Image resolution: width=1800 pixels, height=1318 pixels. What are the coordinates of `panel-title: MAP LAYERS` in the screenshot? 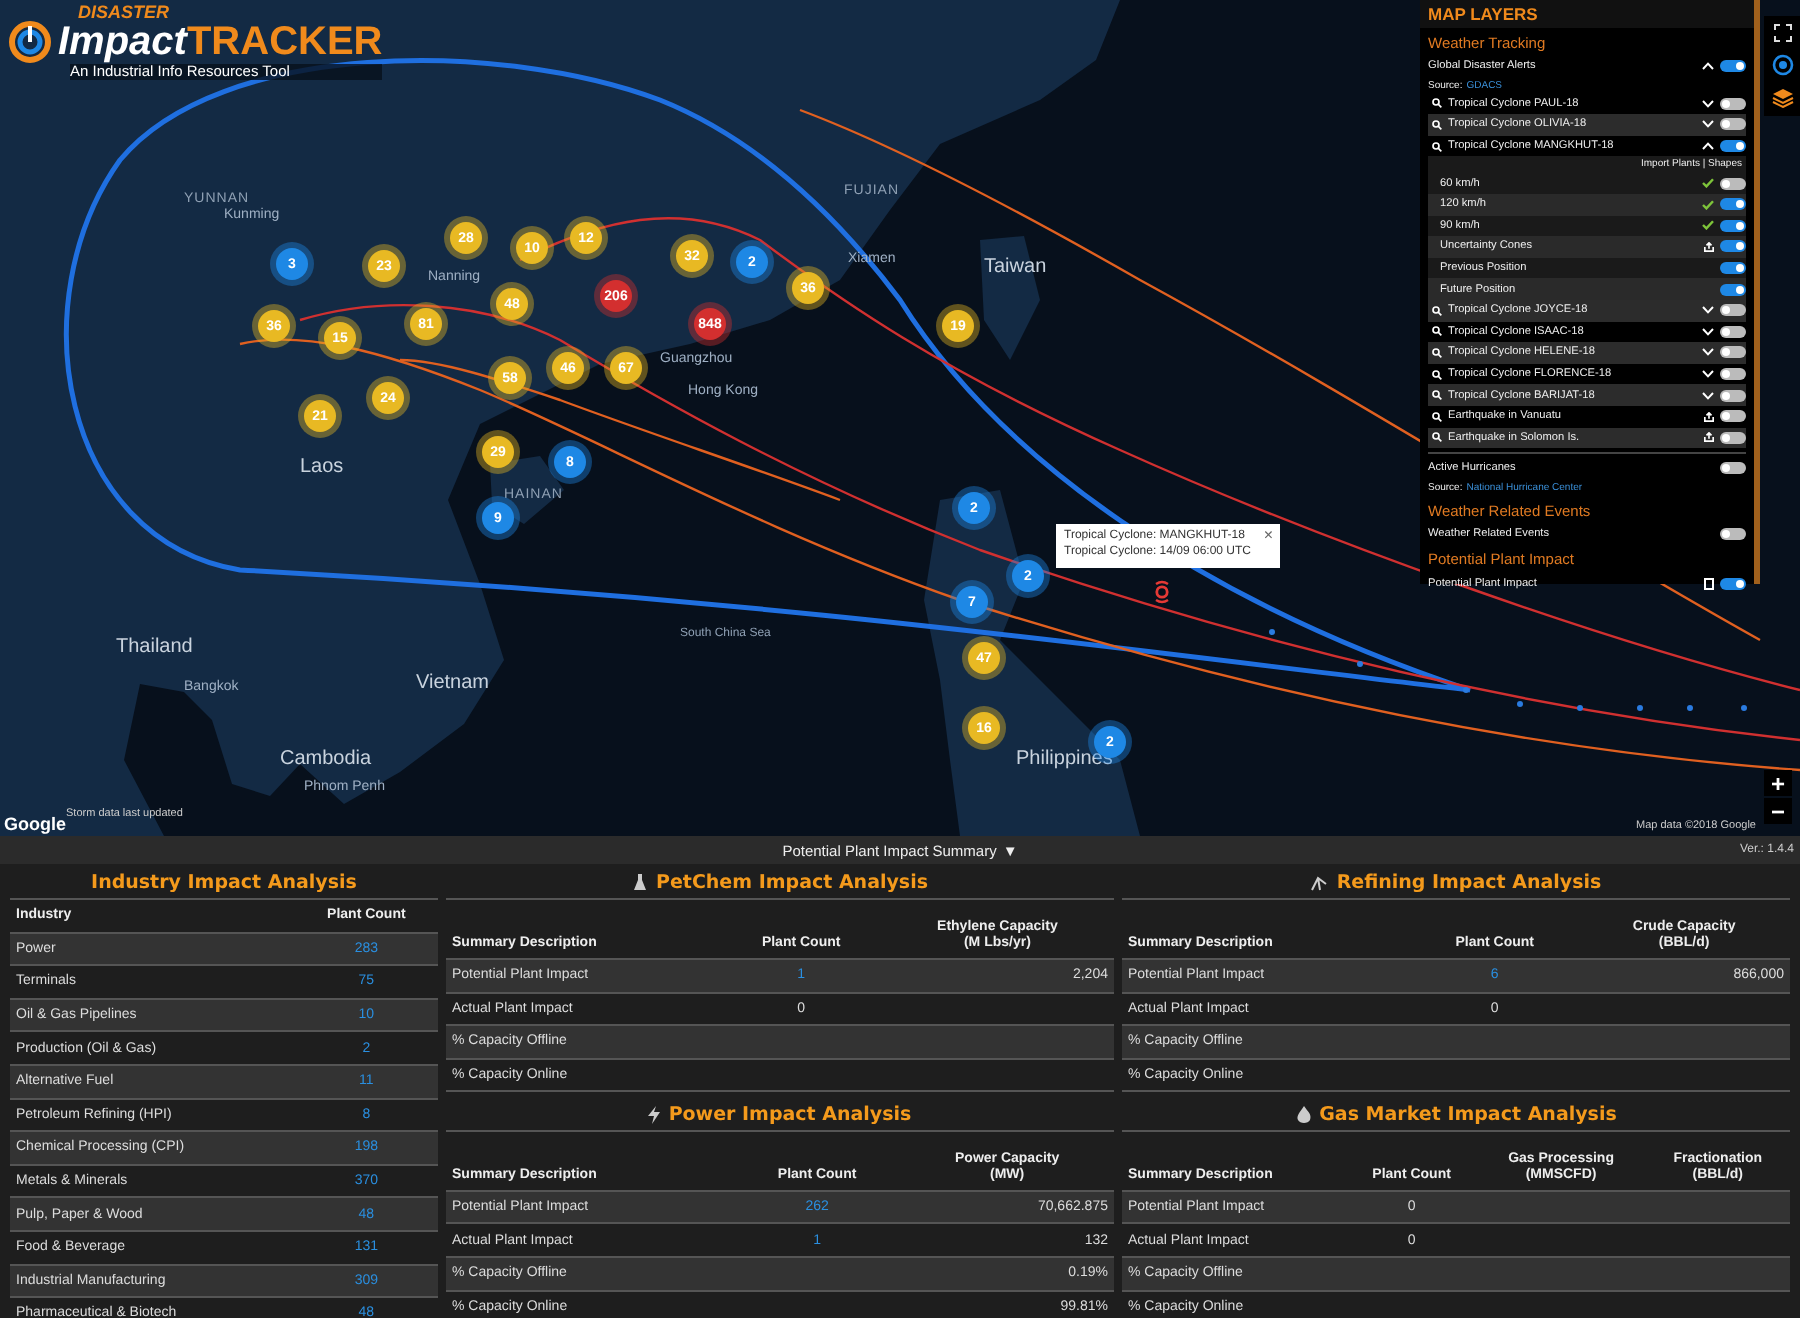 It's located at (1587, 14).